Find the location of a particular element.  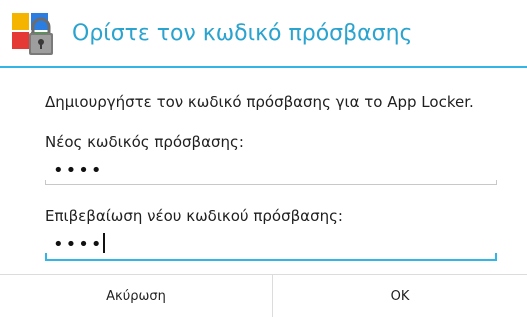

cancel-button: Ακύρωση is located at coordinates (136, 296).